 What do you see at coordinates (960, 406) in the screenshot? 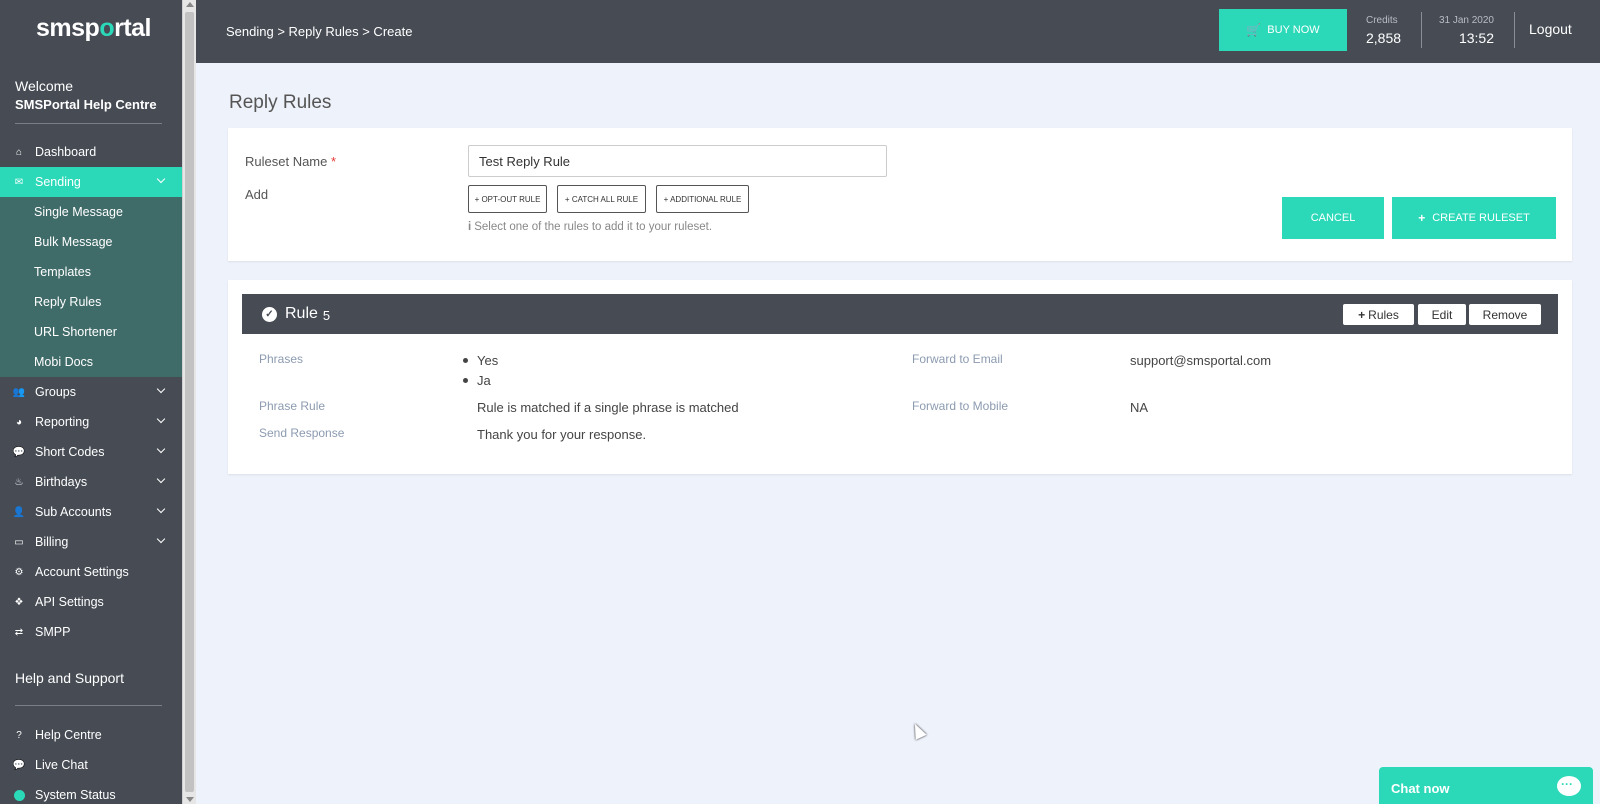
I see `forward-mobile-label: Forward to Mobile` at bounding box center [960, 406].